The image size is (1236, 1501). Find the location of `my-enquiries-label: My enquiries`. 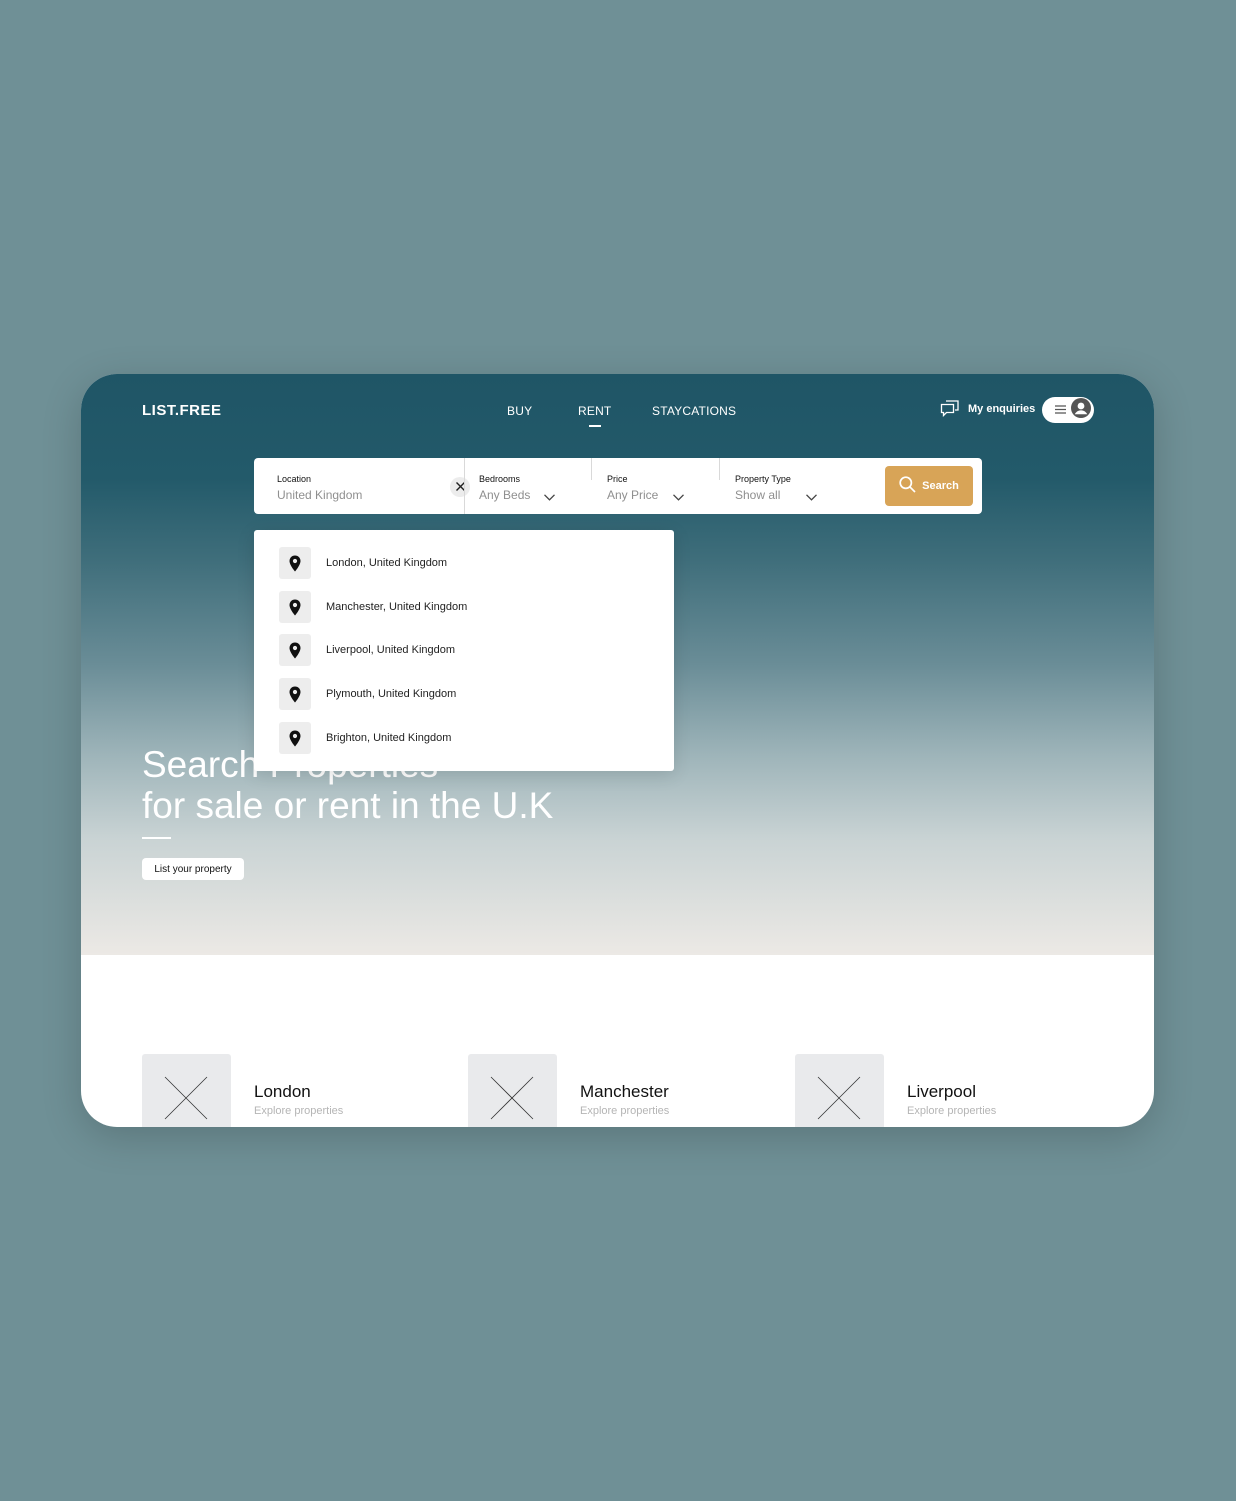

my-enquiries-label: My enquiries is located at coordinates (1002, 409).